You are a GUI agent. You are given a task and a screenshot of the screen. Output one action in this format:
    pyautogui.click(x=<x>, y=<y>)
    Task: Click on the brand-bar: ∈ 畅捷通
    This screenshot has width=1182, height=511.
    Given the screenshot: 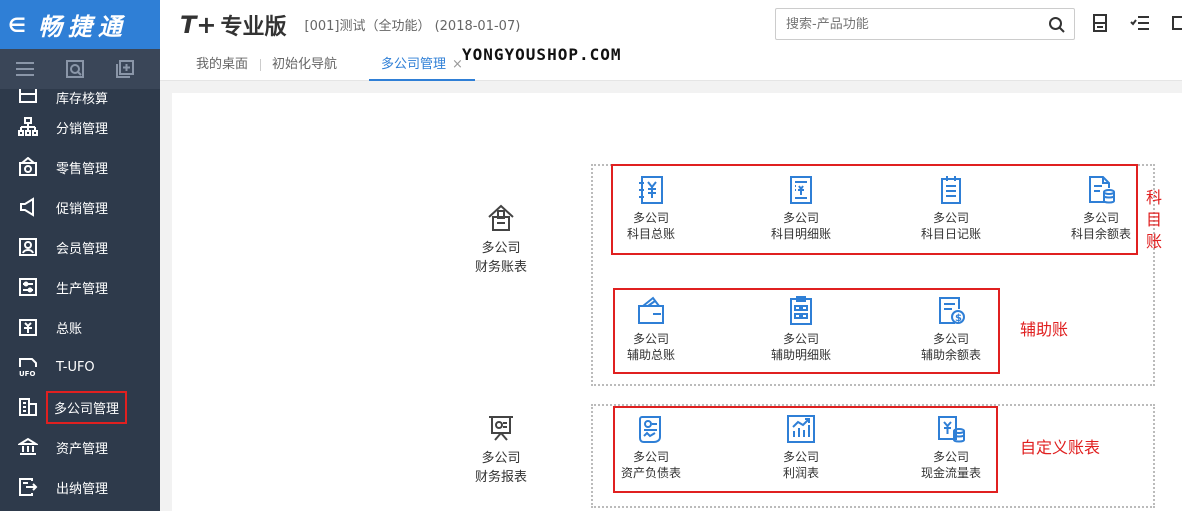 What is the action you would take?
    pyautogui.click(x=80, y=24)
    